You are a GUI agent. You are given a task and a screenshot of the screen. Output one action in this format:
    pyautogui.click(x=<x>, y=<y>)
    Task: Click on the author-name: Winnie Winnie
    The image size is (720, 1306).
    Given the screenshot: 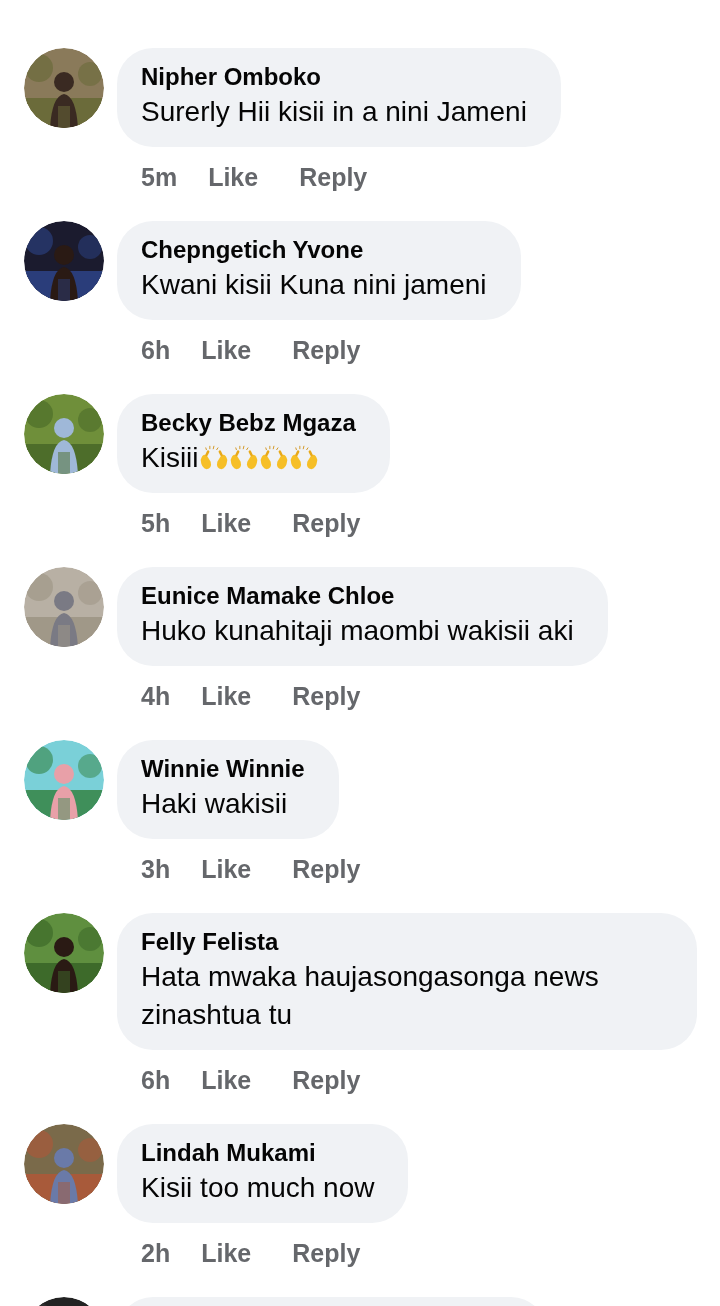 What is the action you would take?
    pyautogui.click(x=223, y=769)
    